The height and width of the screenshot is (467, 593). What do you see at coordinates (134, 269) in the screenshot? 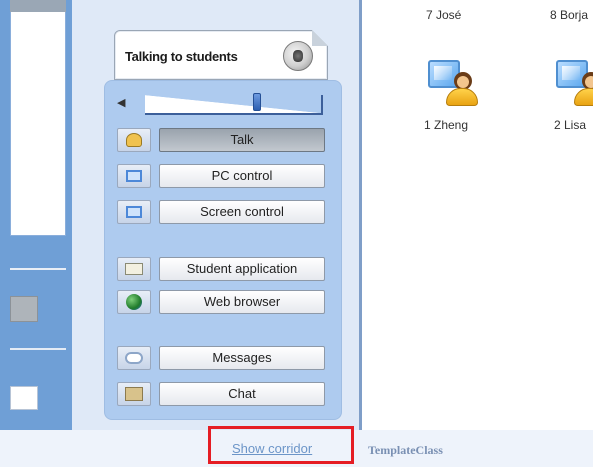
I see `student-application-icon` at bounding box center [134, 269].